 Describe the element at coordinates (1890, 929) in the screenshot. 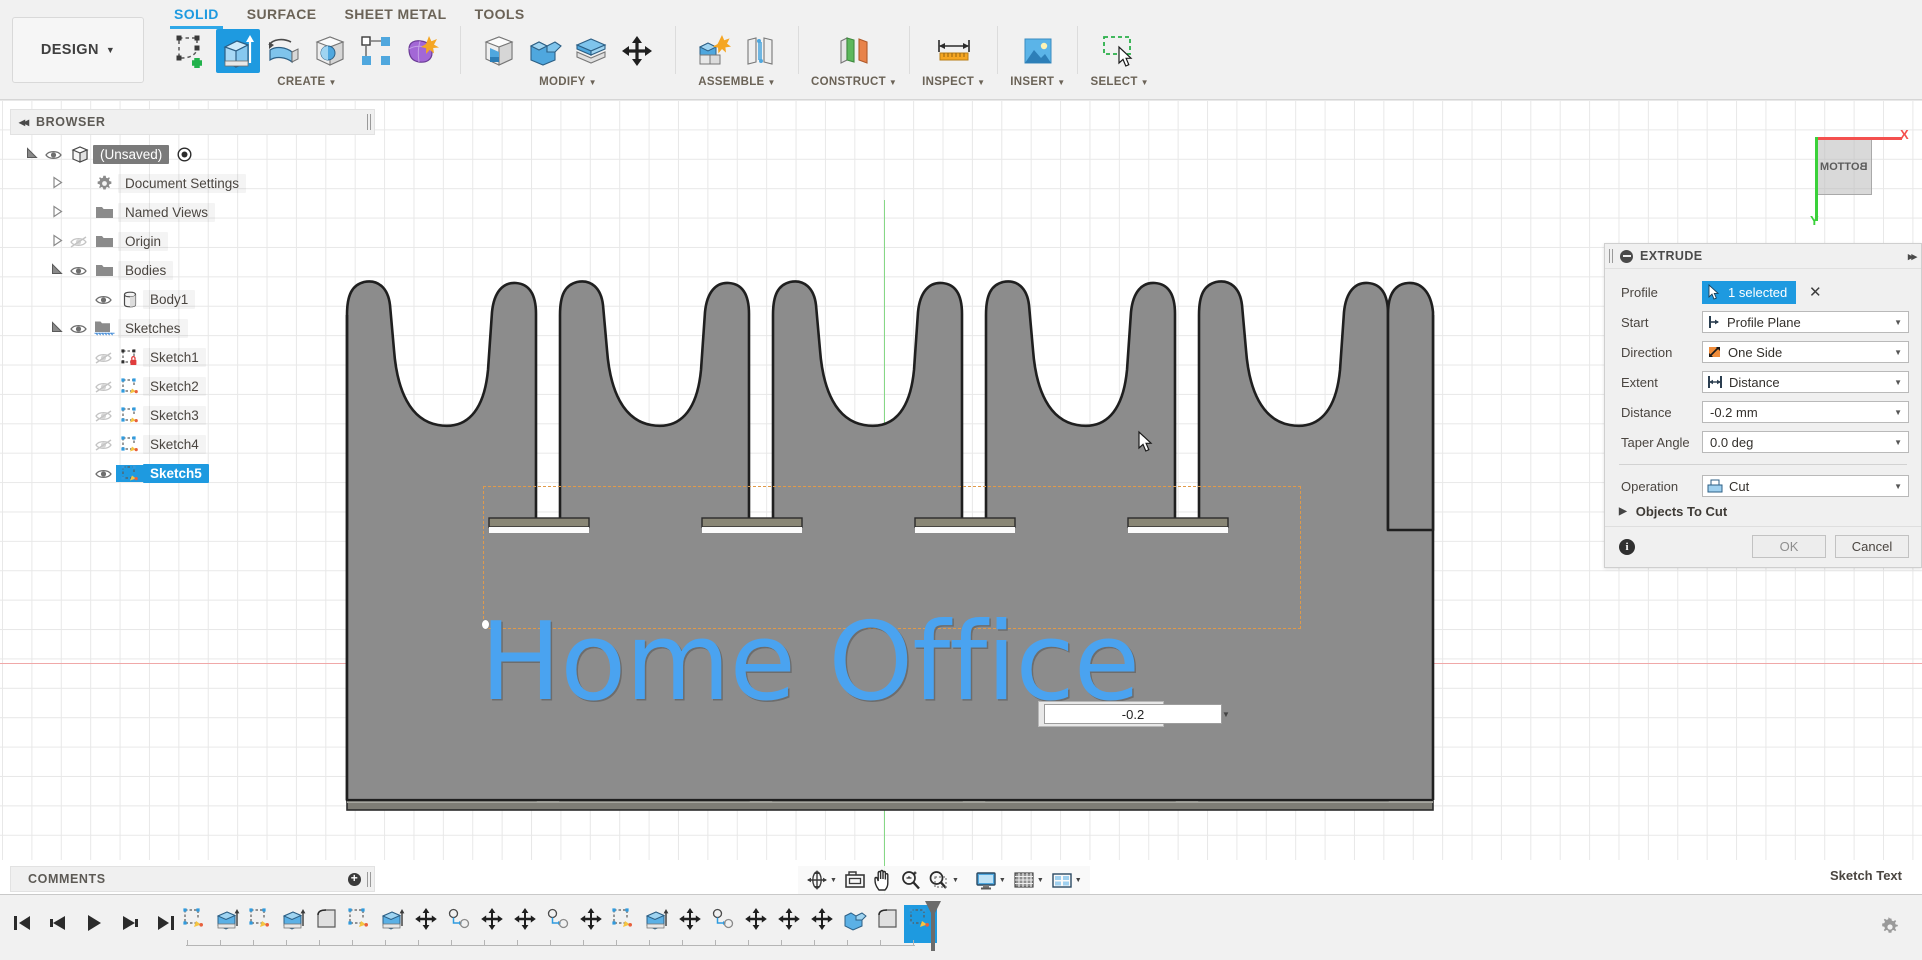

I see `gear-icon` at that location.